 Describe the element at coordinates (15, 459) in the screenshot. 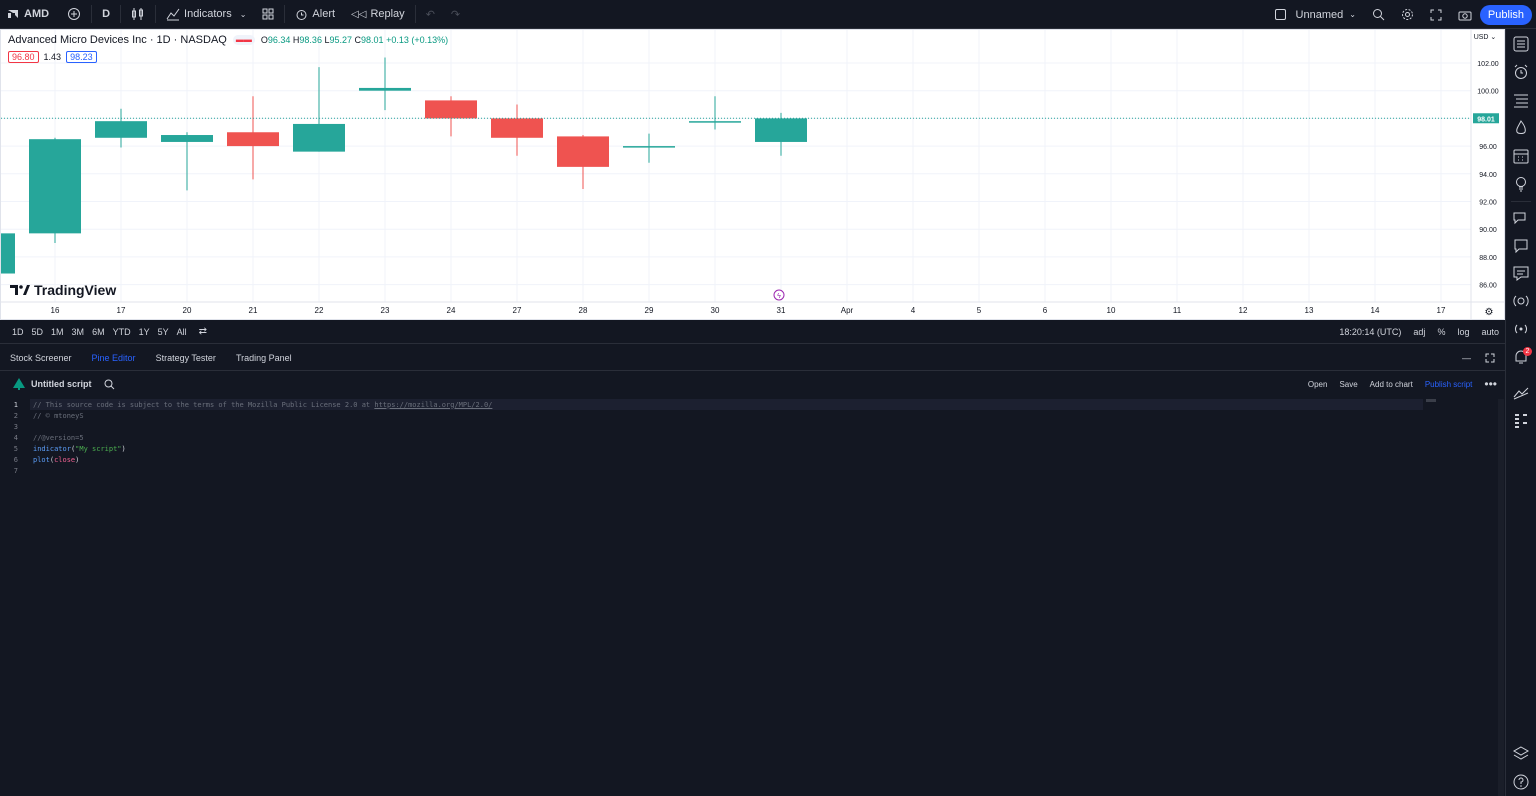

I see `line-number: 6` at that location.